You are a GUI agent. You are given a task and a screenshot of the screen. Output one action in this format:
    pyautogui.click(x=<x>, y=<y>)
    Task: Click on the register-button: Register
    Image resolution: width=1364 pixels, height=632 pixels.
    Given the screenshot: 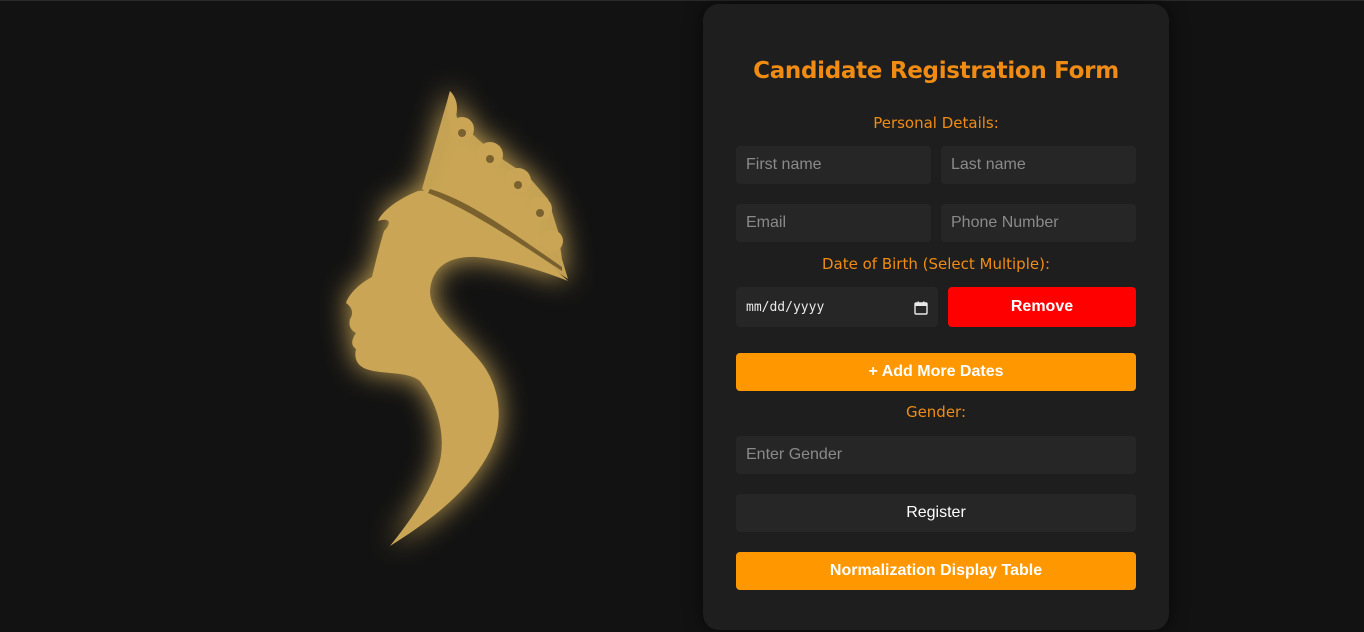 What is the action you would take?
    pyautogui.click(x=936, y=513)
    